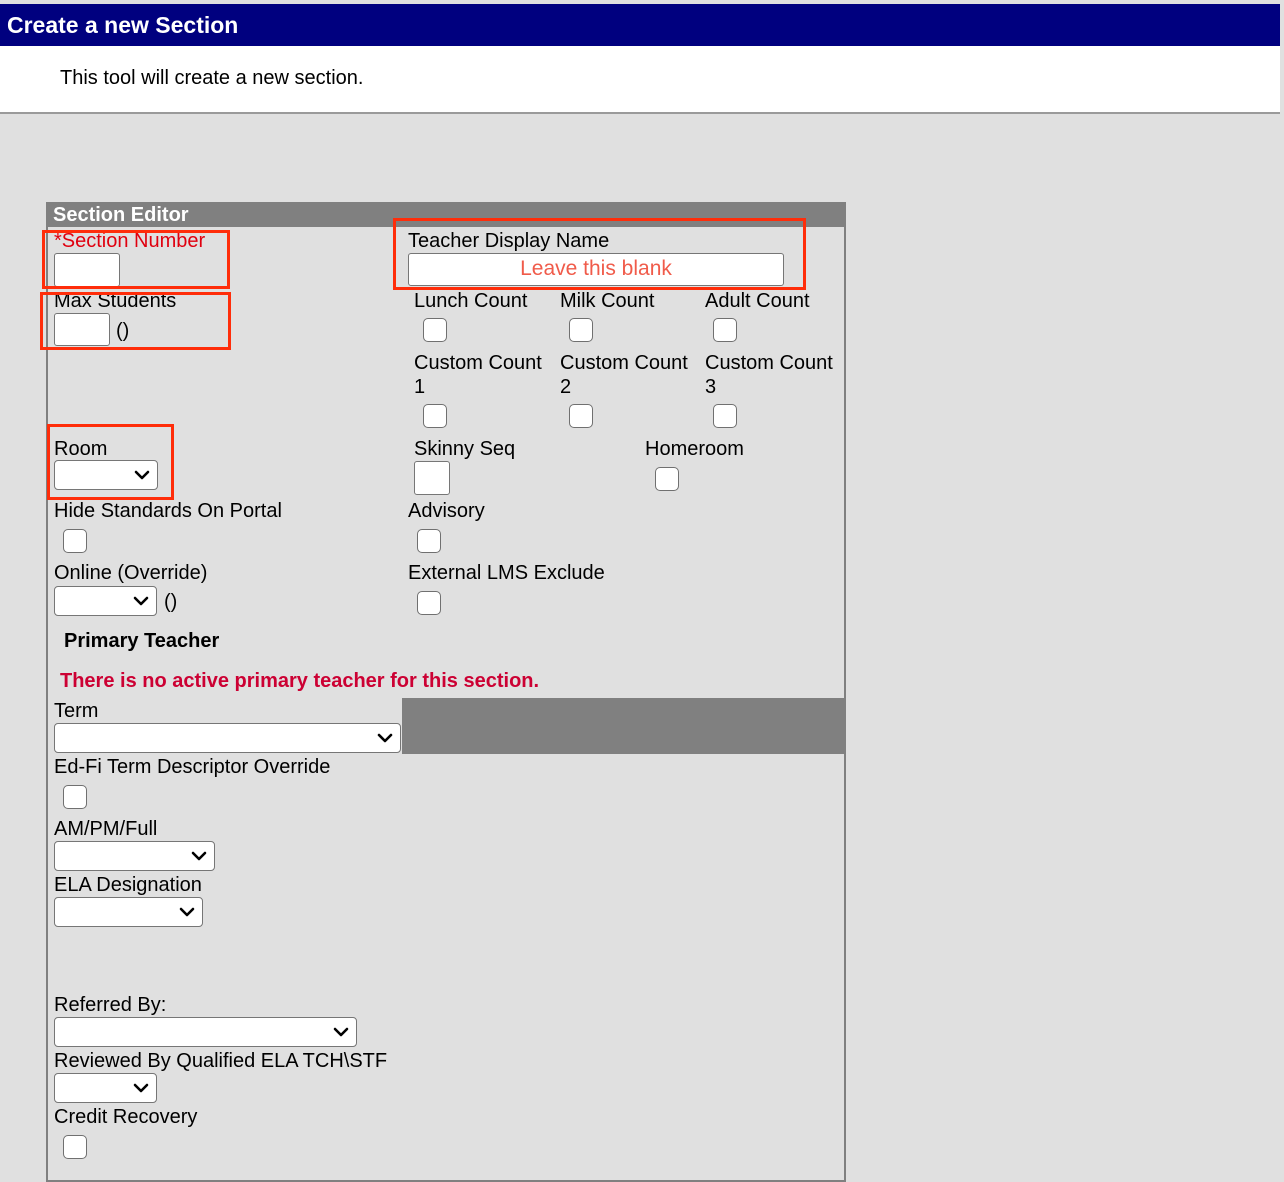 This screenshot has height=1182, width=1284. I want to click on credit-recovery-label: Credit Recovery, so click(126, 1117).